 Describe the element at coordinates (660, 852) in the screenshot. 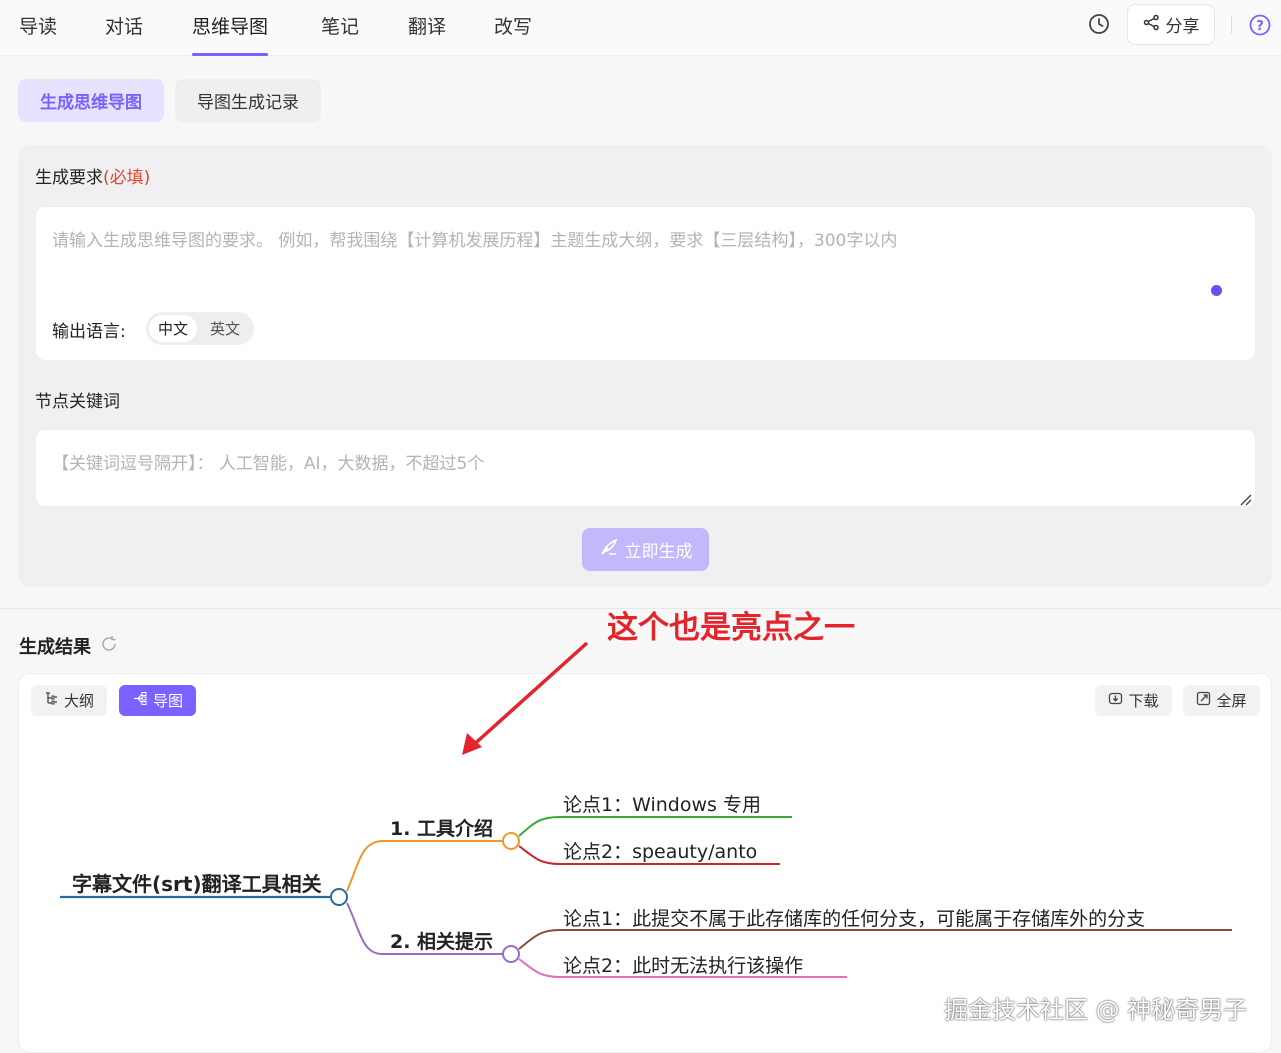

I see `b1-leaf2-label: 论点2：speauty/anto` at that location.